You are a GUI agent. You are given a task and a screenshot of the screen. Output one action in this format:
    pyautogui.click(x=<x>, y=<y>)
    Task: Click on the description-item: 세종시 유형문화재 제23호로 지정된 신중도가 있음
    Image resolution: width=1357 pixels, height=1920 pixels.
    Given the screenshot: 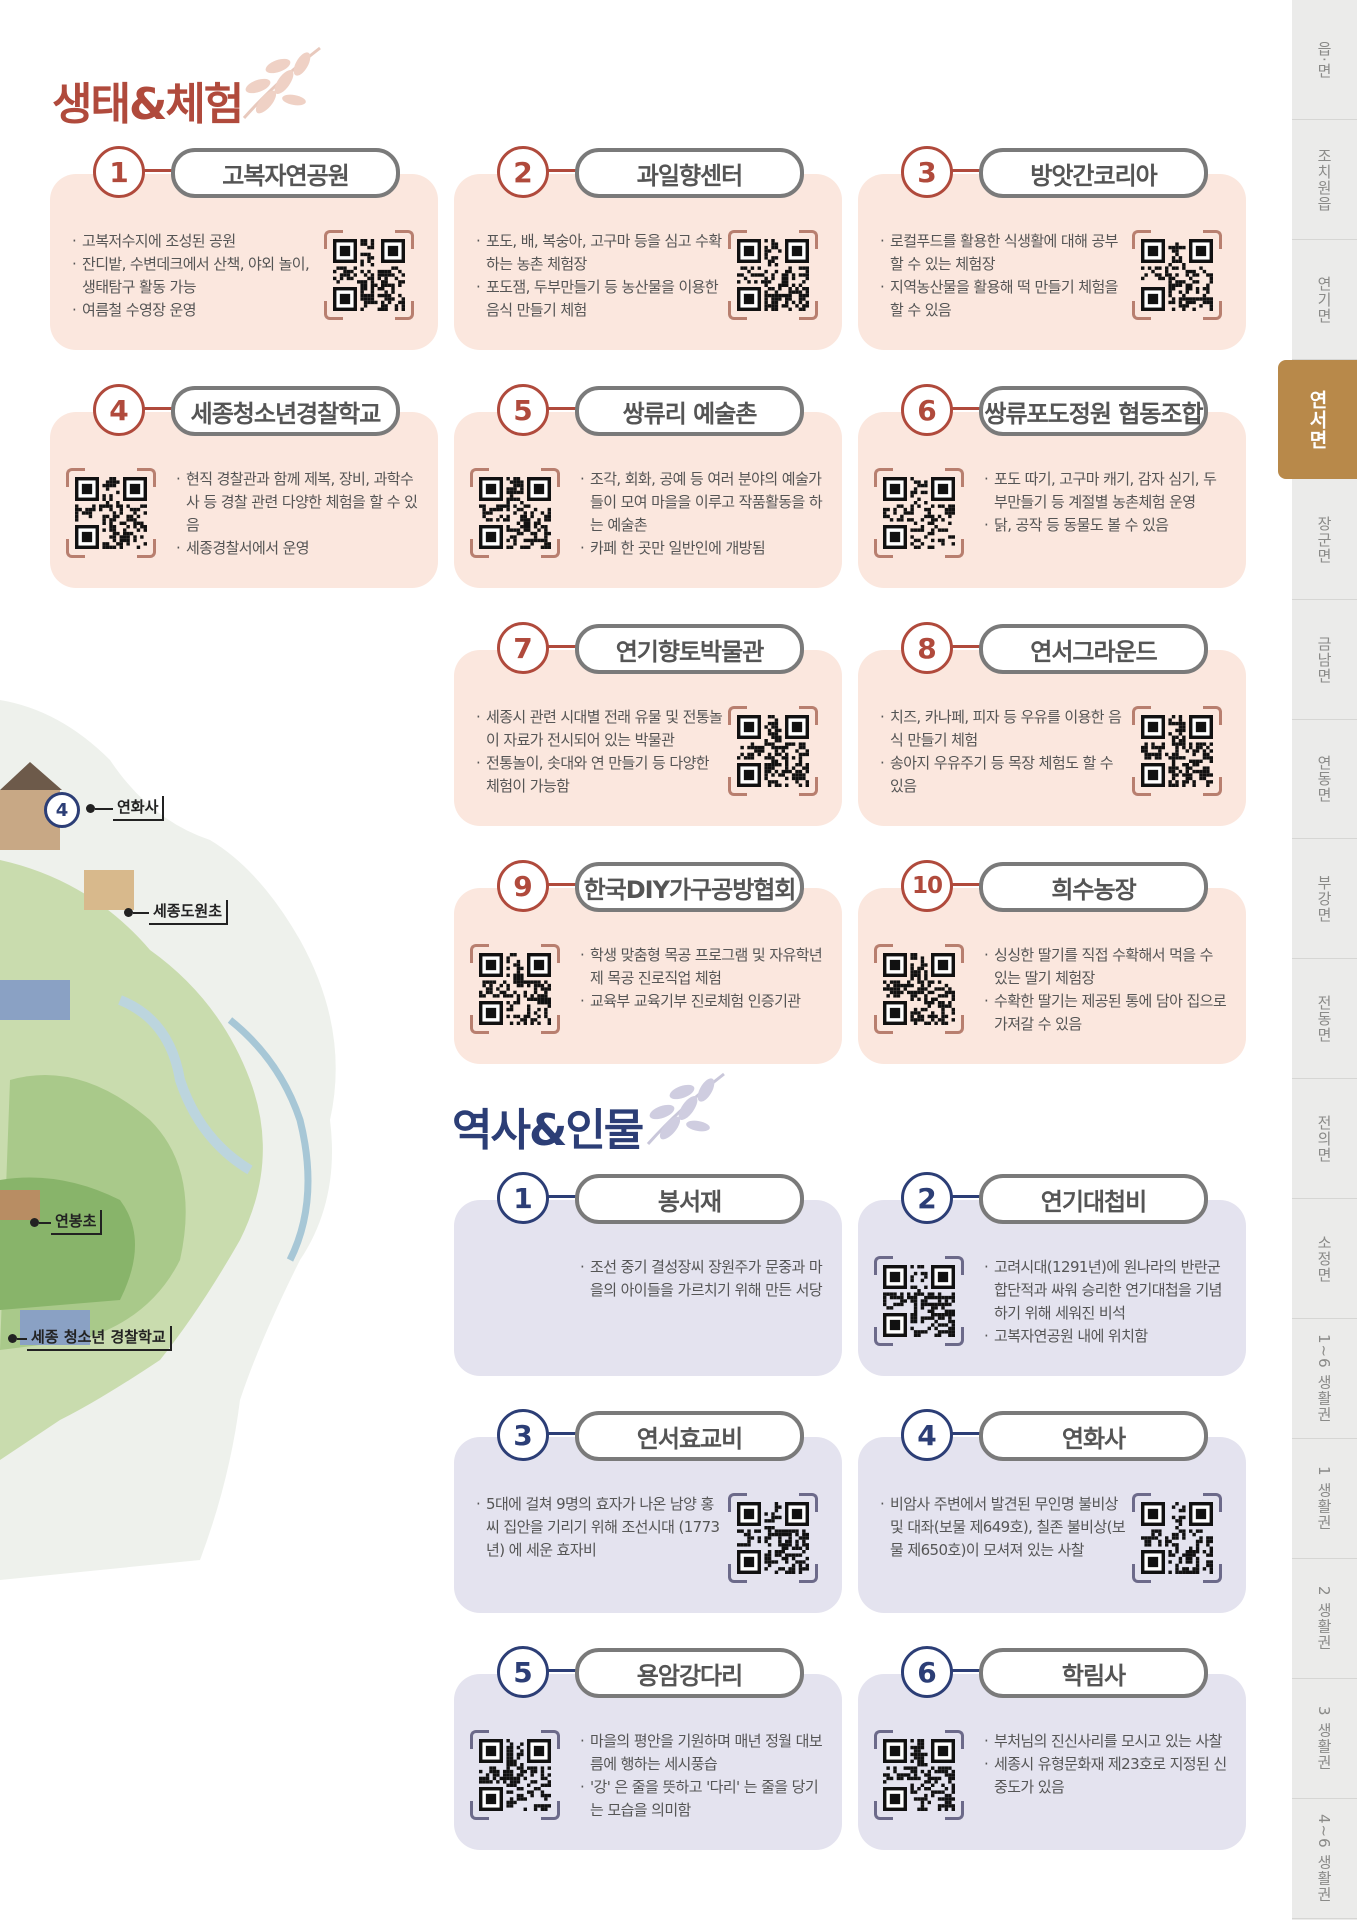 What is the action you would take?
    pyautogui.click(x=1106, y=1776)
    